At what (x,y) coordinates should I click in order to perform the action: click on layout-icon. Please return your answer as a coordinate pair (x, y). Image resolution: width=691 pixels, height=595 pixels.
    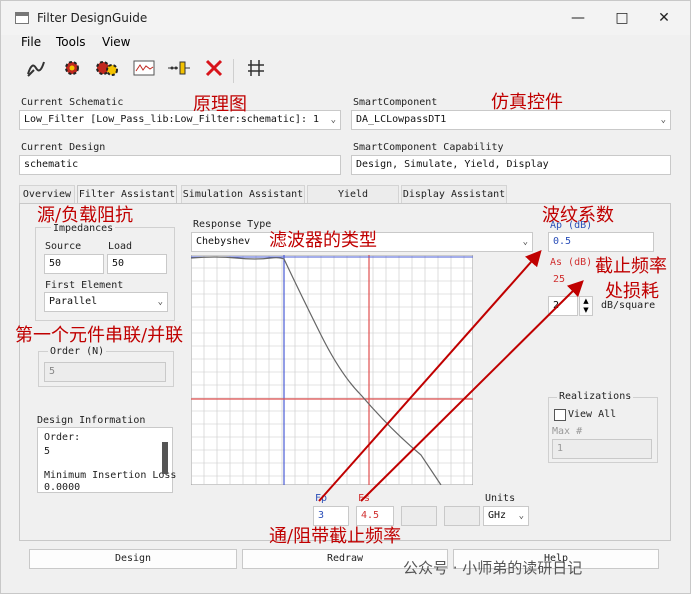
    Looking at the image, I should click on (256, 70).